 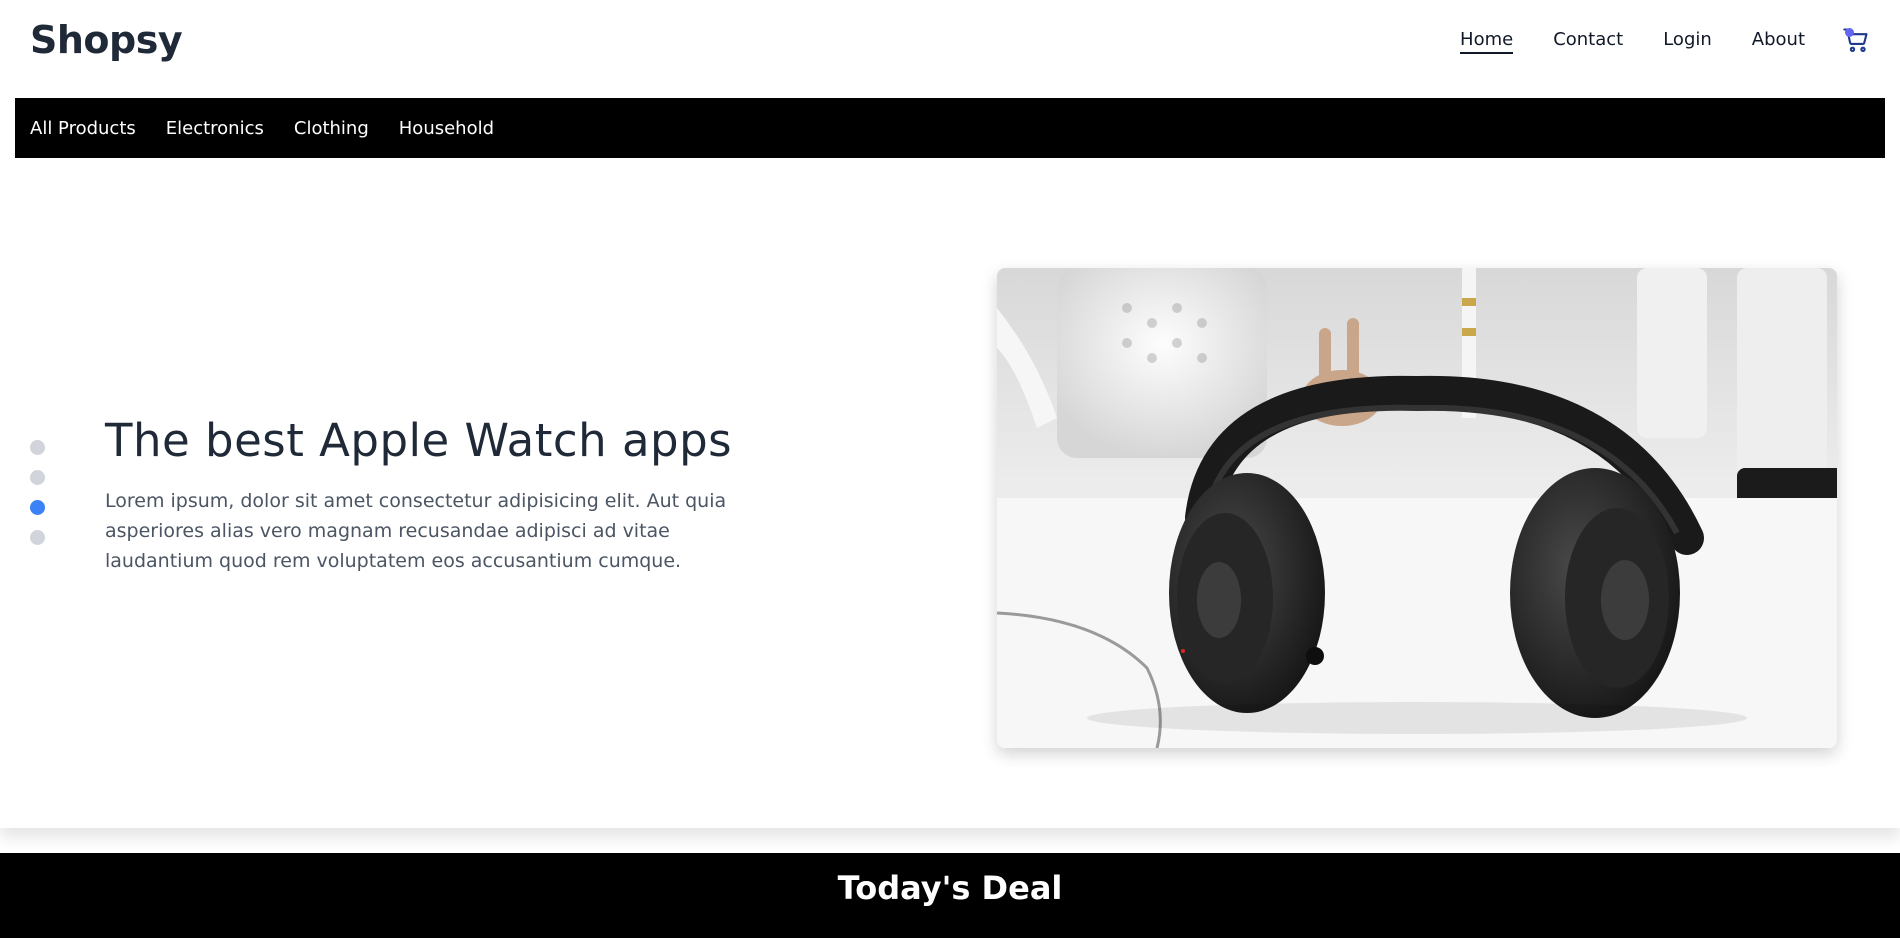 I want to click on slider-dots, so click(x=37, y=500).